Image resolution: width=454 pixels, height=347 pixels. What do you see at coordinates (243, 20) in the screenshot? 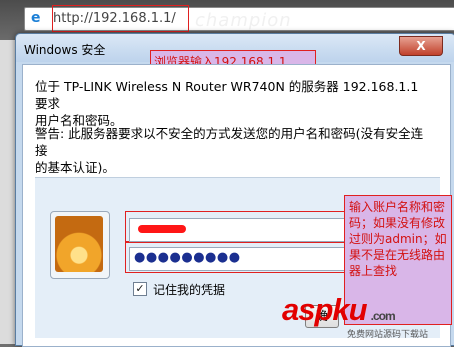
I see `background-text: champion` at bounding box center [243, 20].